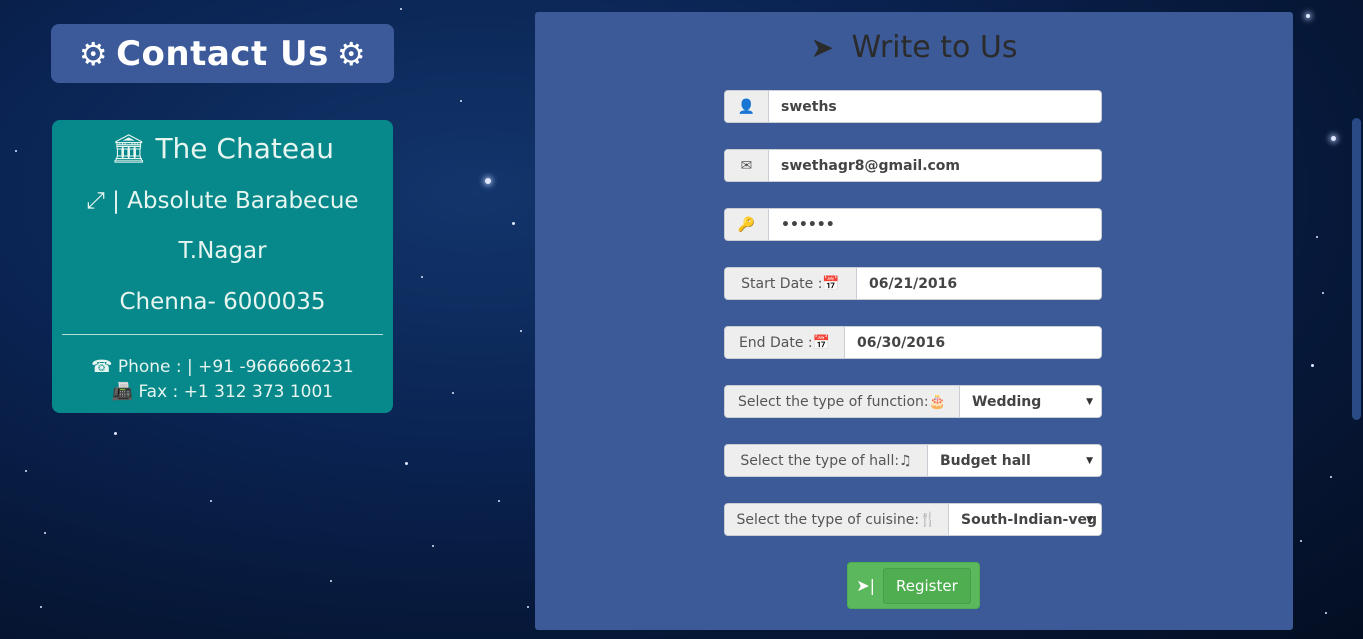 The width and height of the screenshot is (1363, 639). I want to click on cuisine-type-select: South-Indian-veg ▼, so click(1025, 519).